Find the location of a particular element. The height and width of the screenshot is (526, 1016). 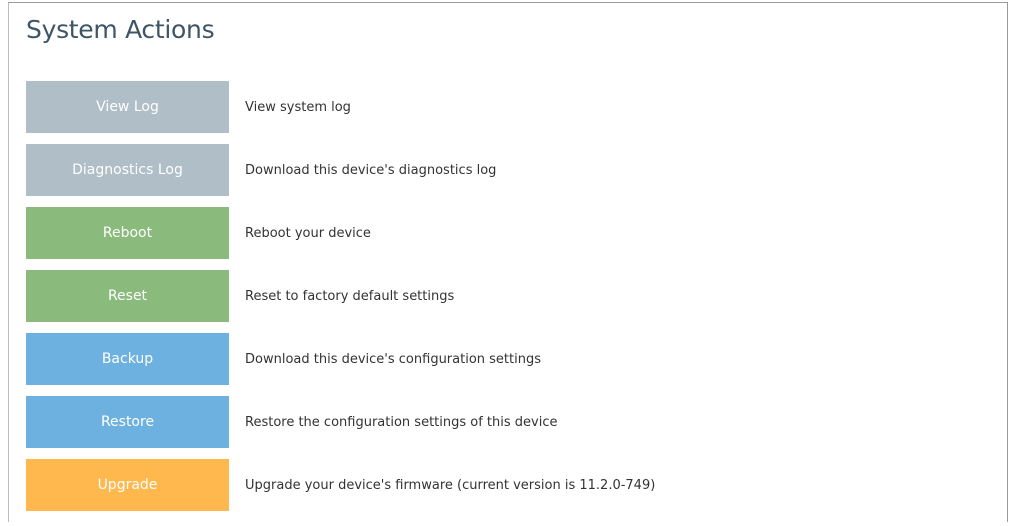

reboot-description: Reboot your device is located at coordinates (308, 233).